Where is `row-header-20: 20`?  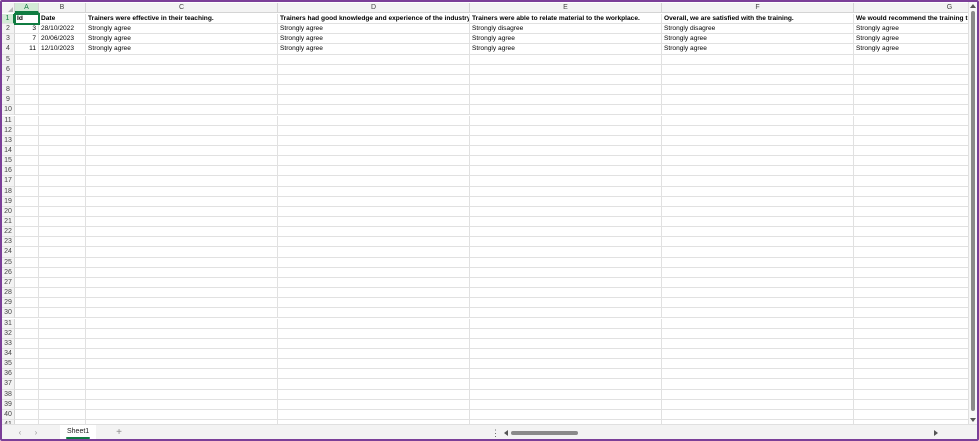
row-header-20: 20 is located at coordinates (8, 211).